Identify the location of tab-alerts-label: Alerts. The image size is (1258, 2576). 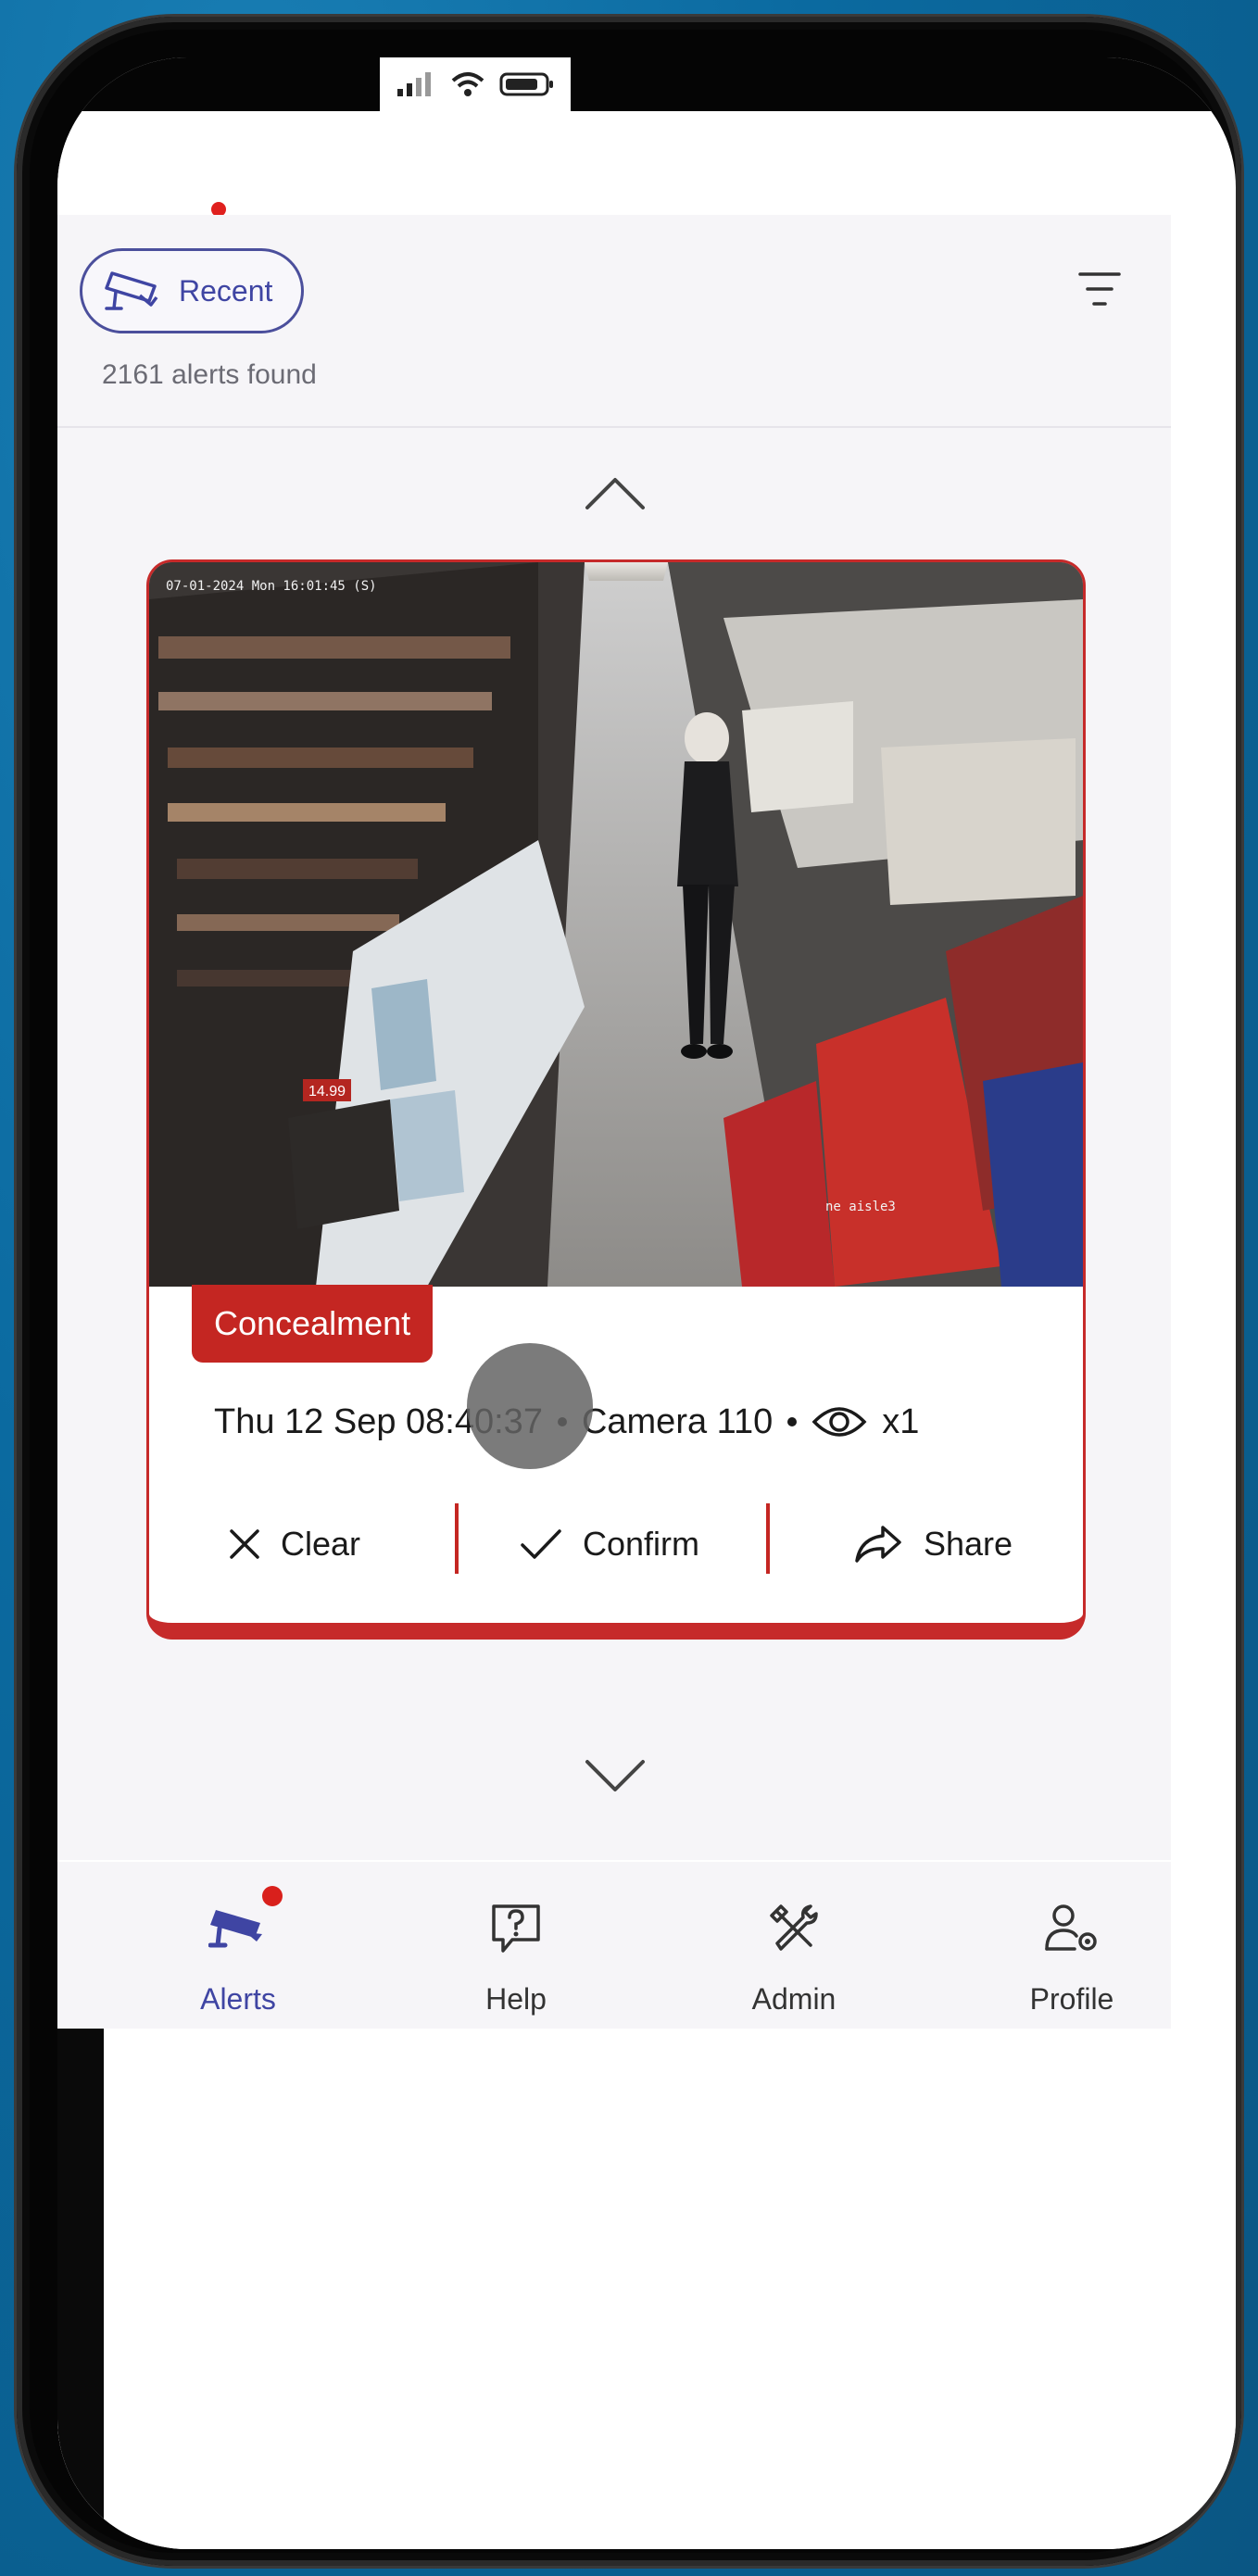
(238, 1999).